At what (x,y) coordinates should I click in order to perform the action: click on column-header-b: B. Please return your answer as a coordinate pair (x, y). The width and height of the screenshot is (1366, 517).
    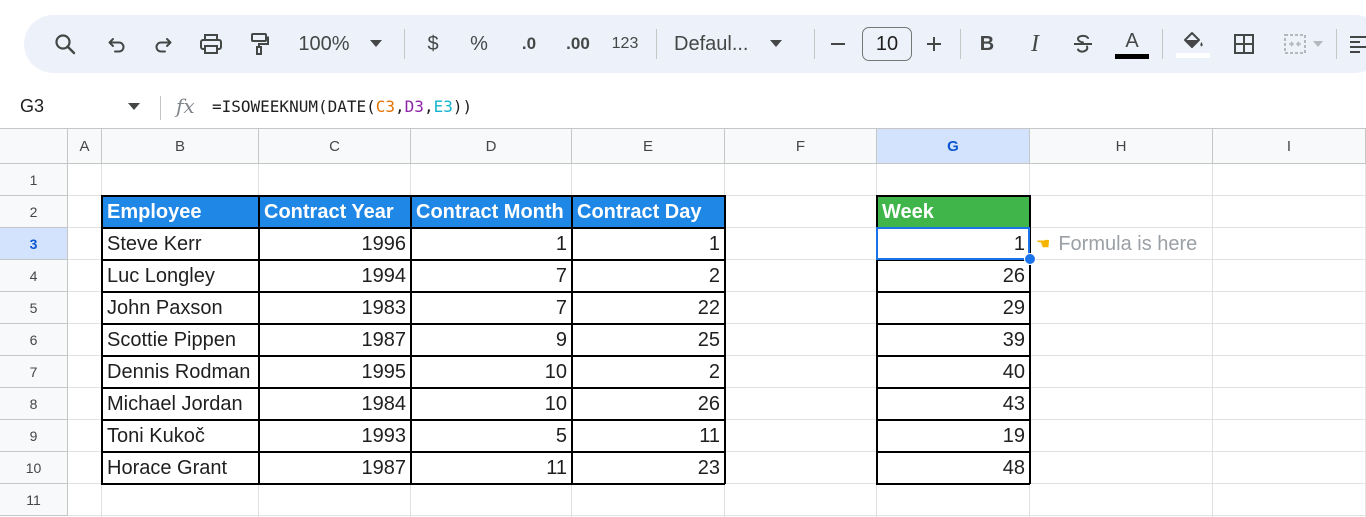
    Looking at the image, I should click on (180, 146).